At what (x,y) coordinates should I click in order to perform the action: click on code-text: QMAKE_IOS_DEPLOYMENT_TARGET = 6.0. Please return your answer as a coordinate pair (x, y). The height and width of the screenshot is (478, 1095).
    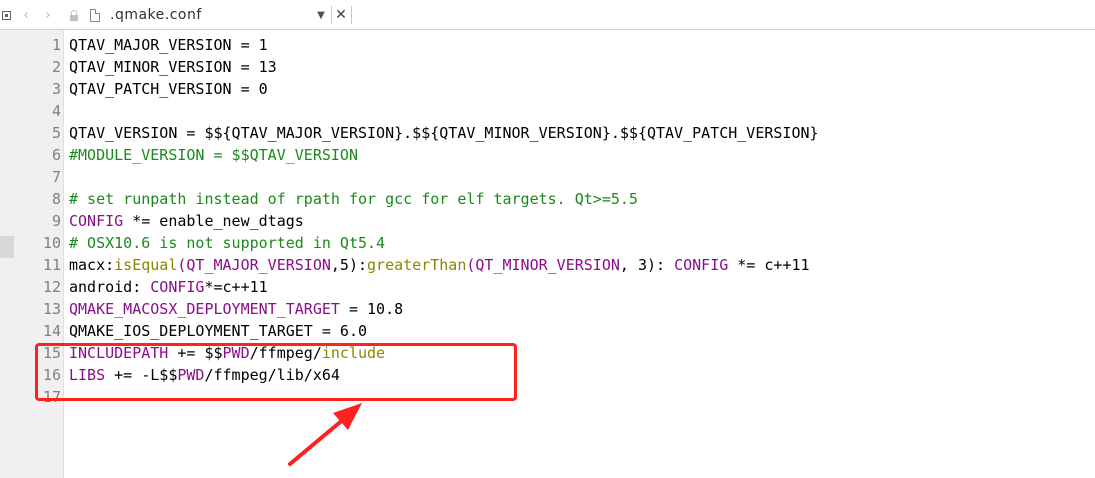
    Looking at the image, I should click on (218, 331).